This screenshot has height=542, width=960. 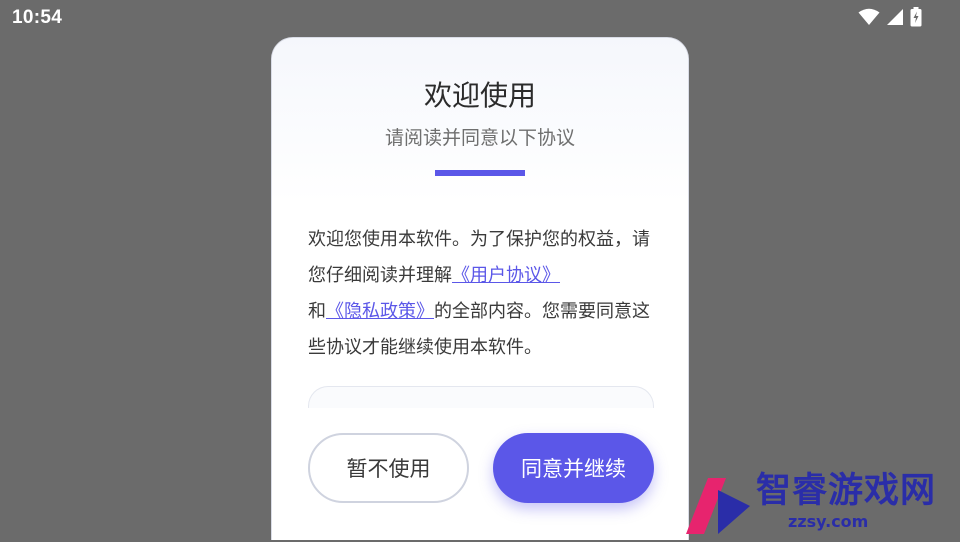 I want to click on body-text-and: 和, so click(x=317, y=311).